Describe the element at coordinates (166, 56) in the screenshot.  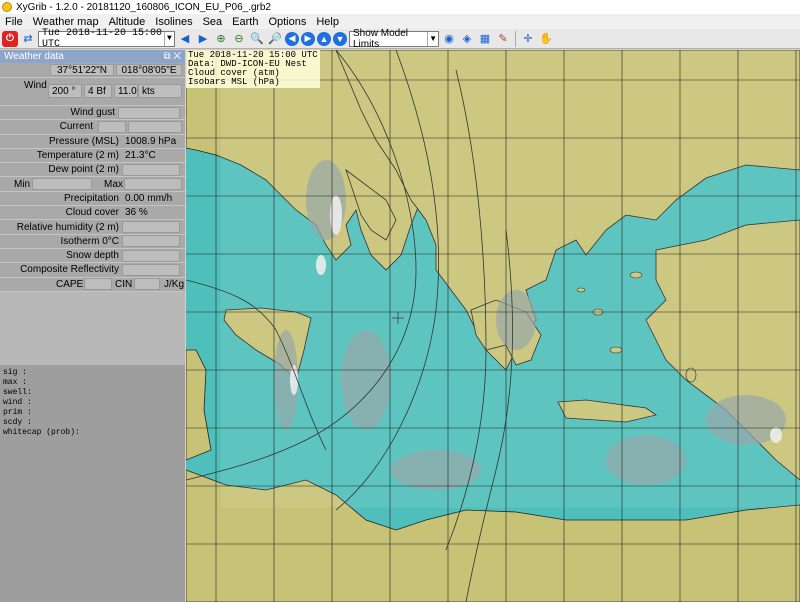
I see `float-icon: ⧉` at that location.